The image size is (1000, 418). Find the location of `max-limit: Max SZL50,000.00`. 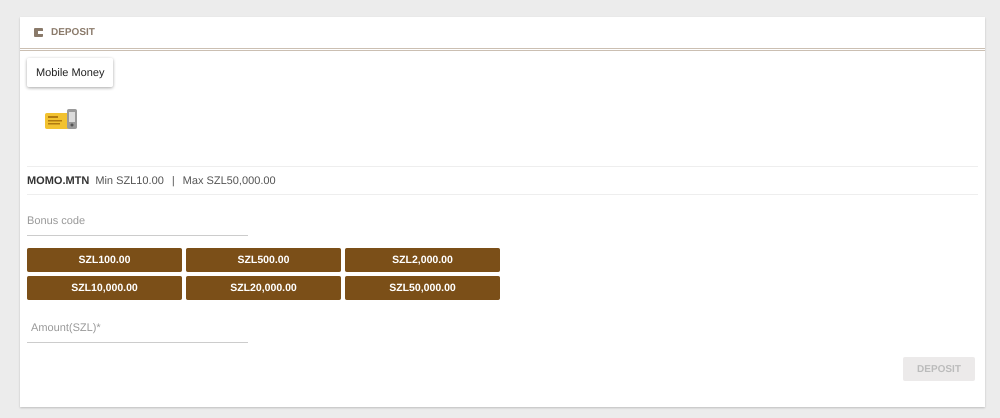

max-limit: Max SZL50,000.00 is located at coordinates (229, 180).